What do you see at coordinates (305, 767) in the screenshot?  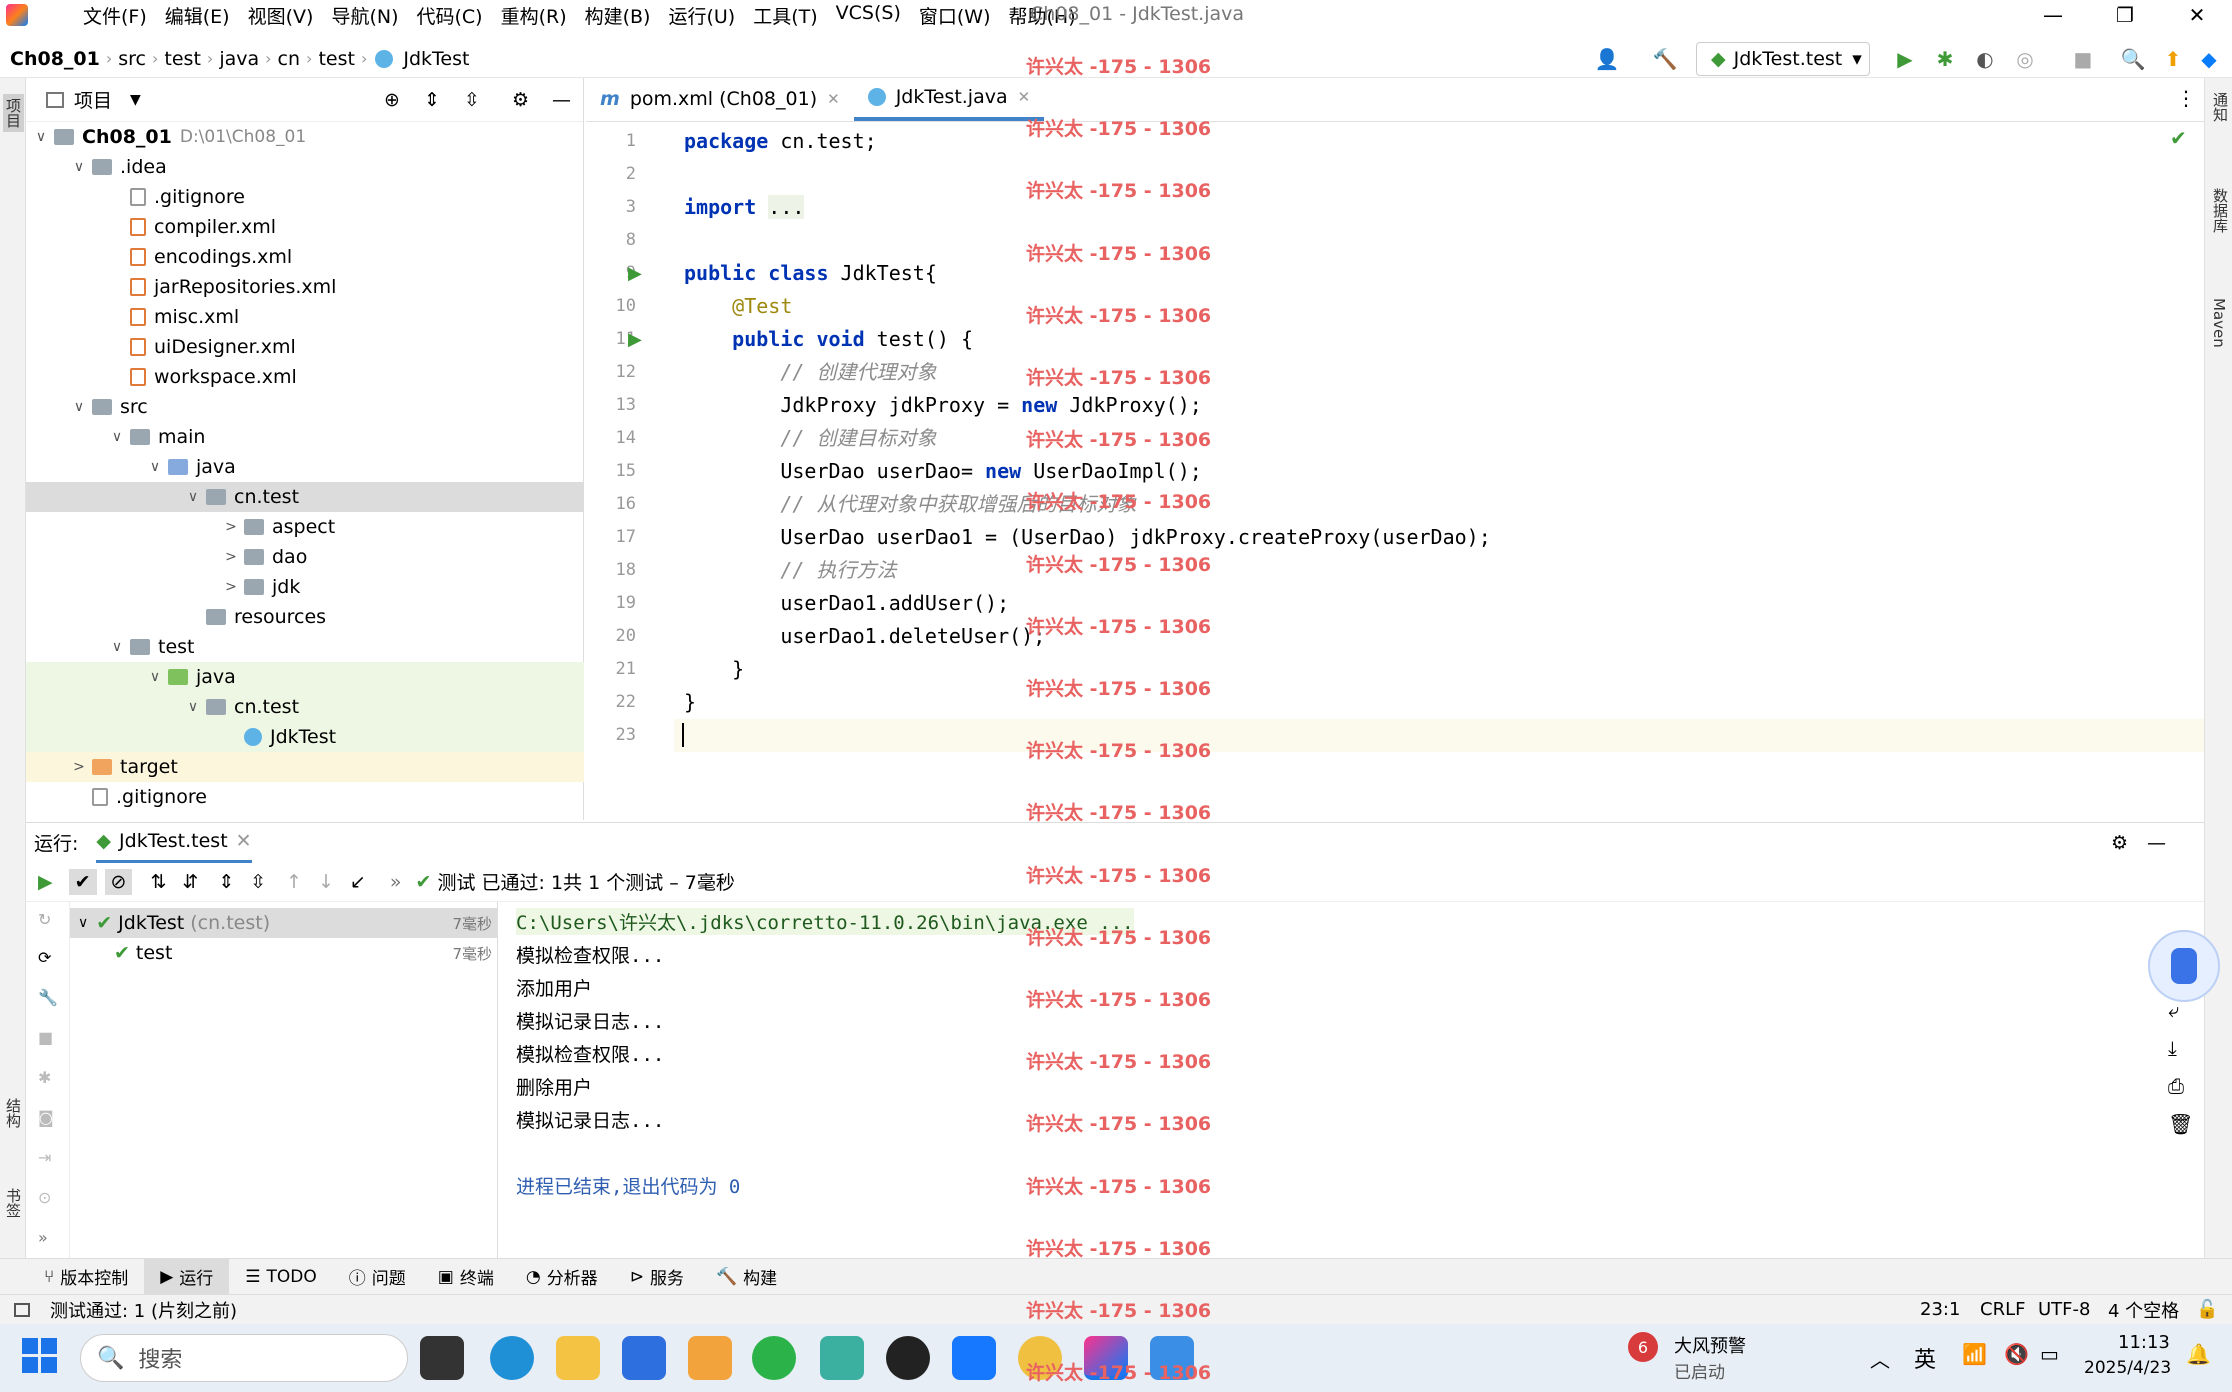 I see `tree-item: > target` at bounding box center [305, 767].